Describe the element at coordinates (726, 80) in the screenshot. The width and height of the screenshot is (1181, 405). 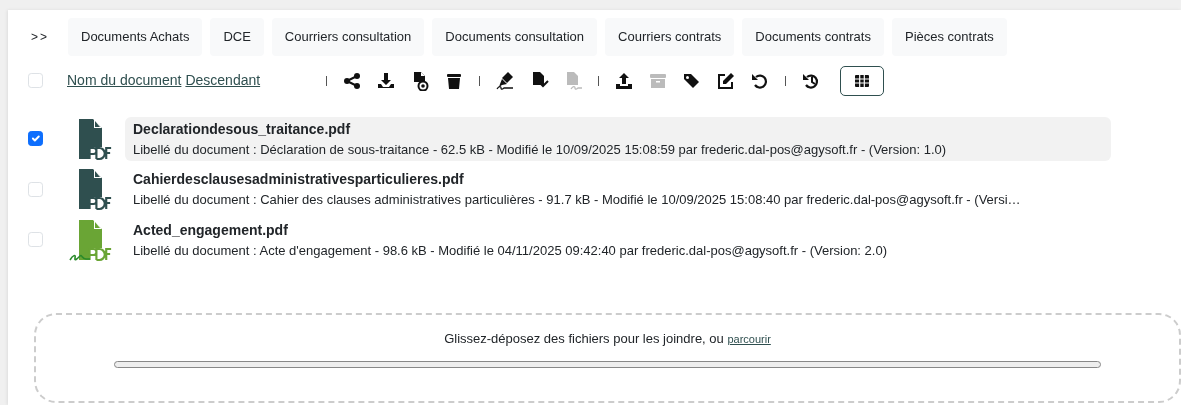
I see `edit-icon` at that location.